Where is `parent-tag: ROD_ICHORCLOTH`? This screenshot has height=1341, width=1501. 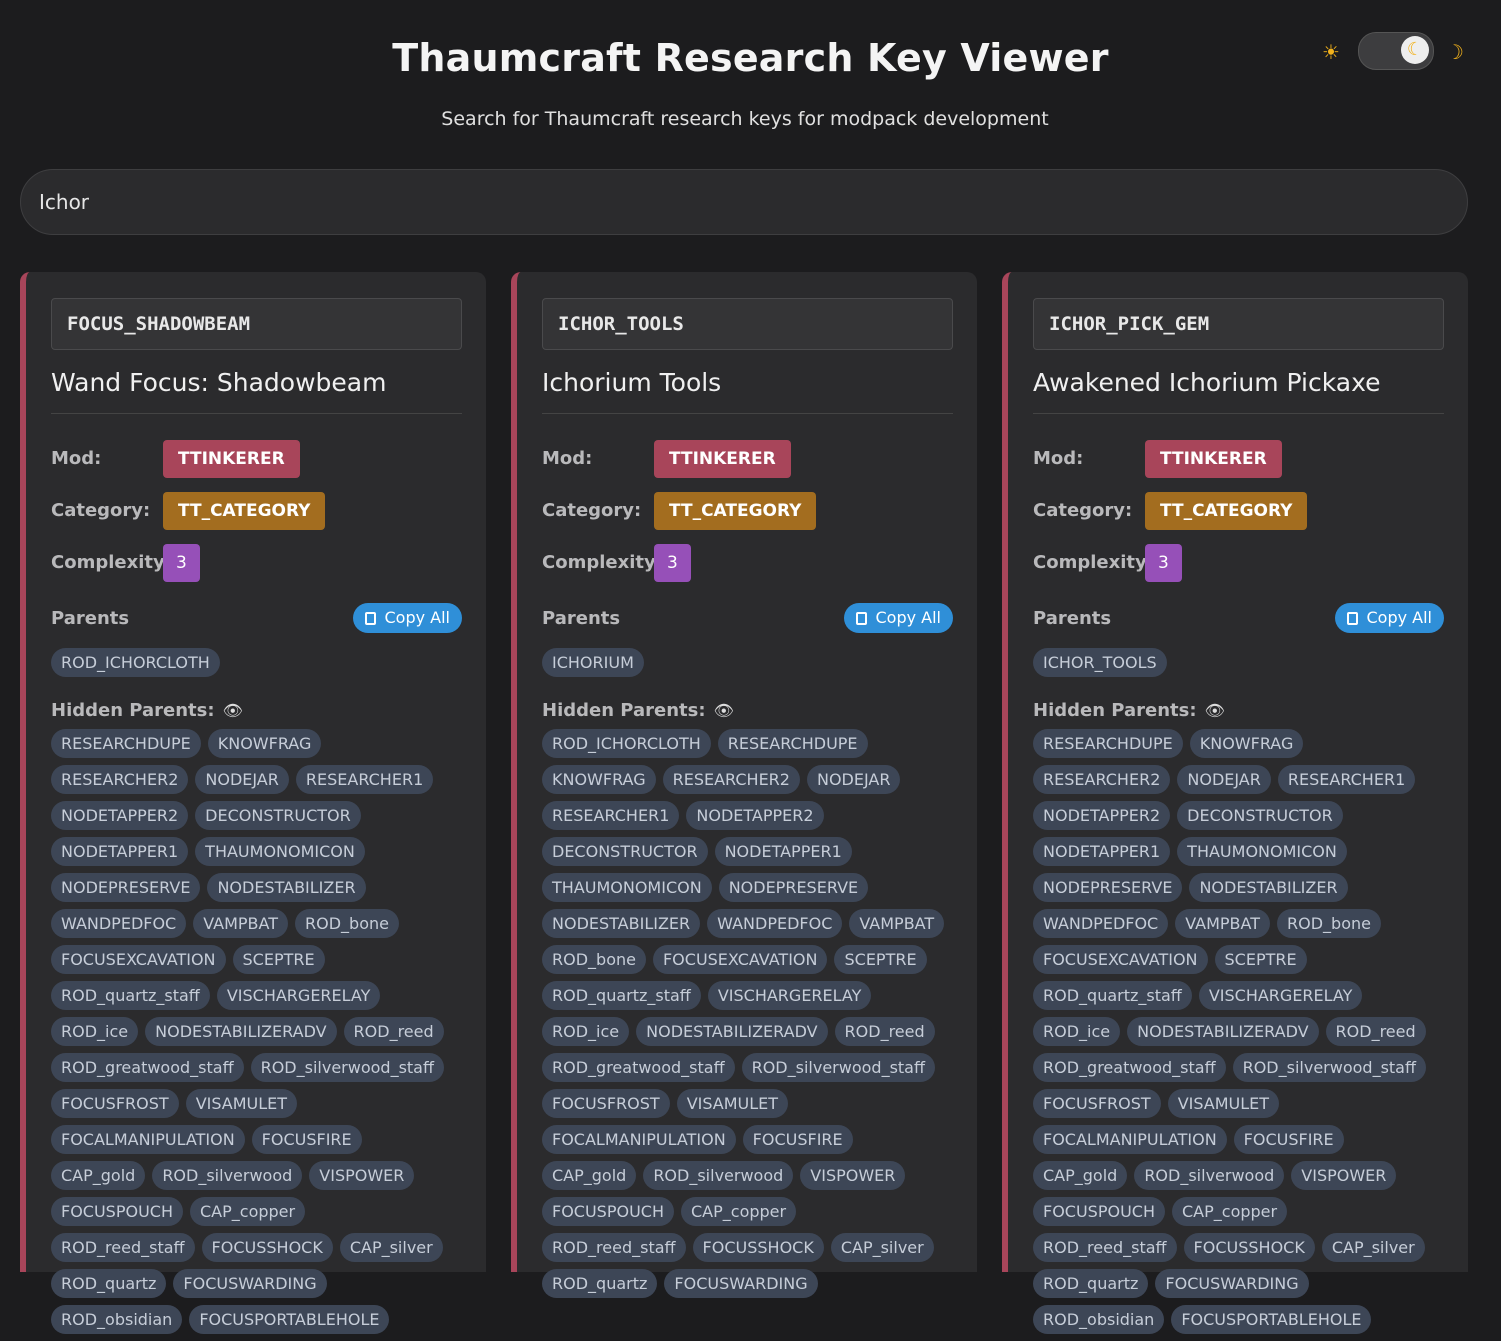 parent-tag: ROD_ICHORCLOTH is located at coordinates (135, 662).